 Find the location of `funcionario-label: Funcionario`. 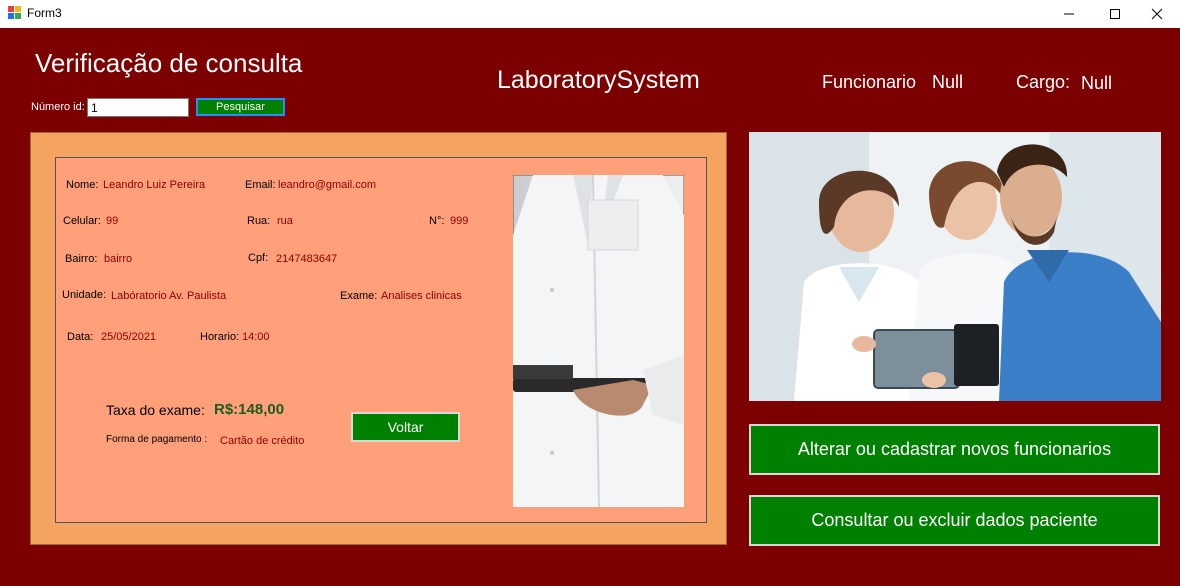

funcionario-label: Funcionario is located at coordinates (869, 82).